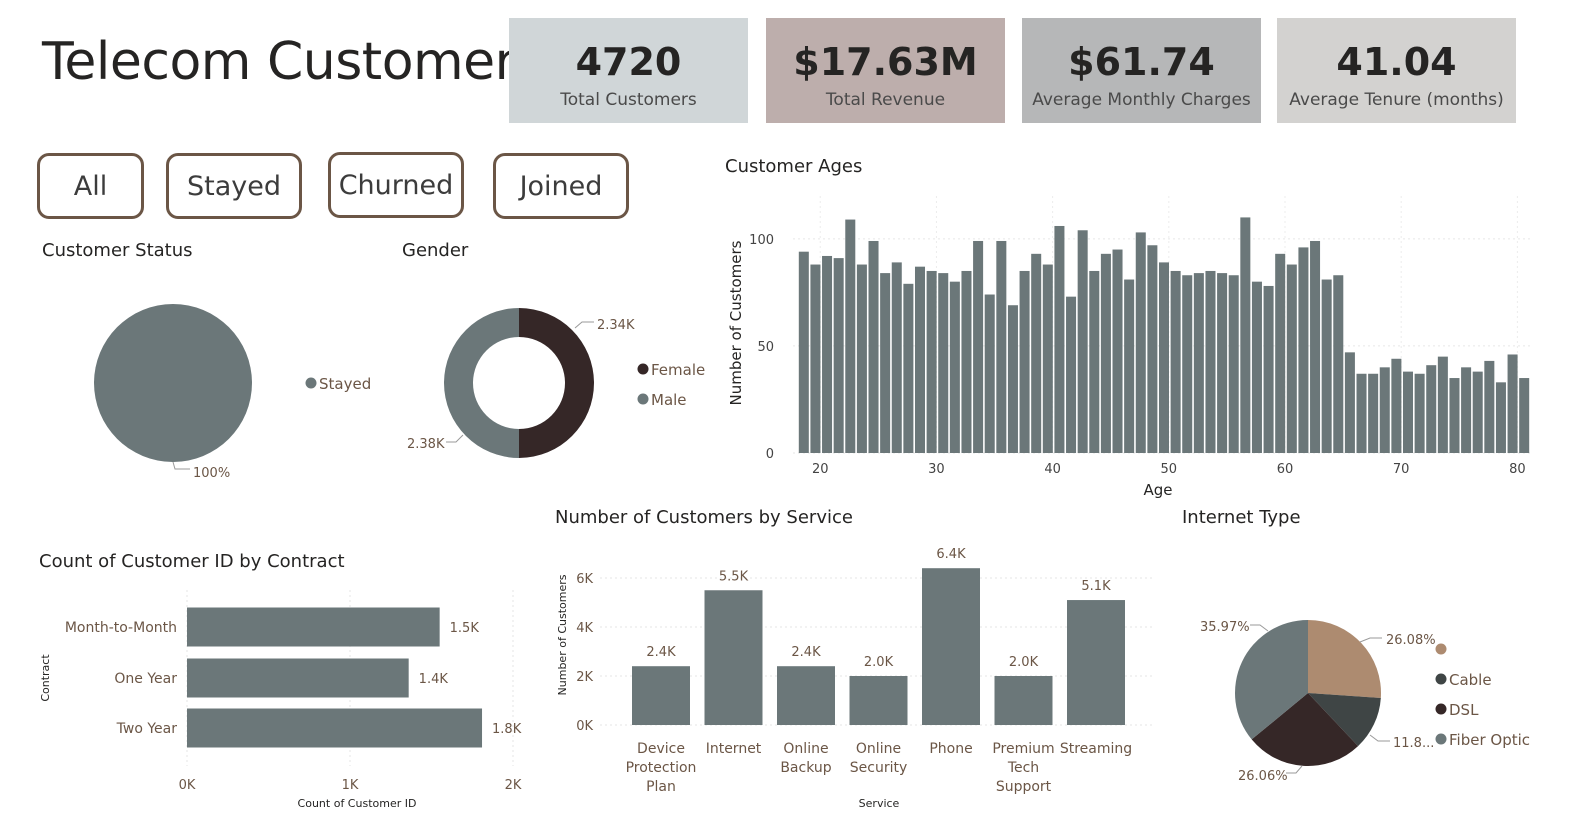  Describe the element at coordinates (1344, 659) in the screenshot. I see `pie-slice` at that location.